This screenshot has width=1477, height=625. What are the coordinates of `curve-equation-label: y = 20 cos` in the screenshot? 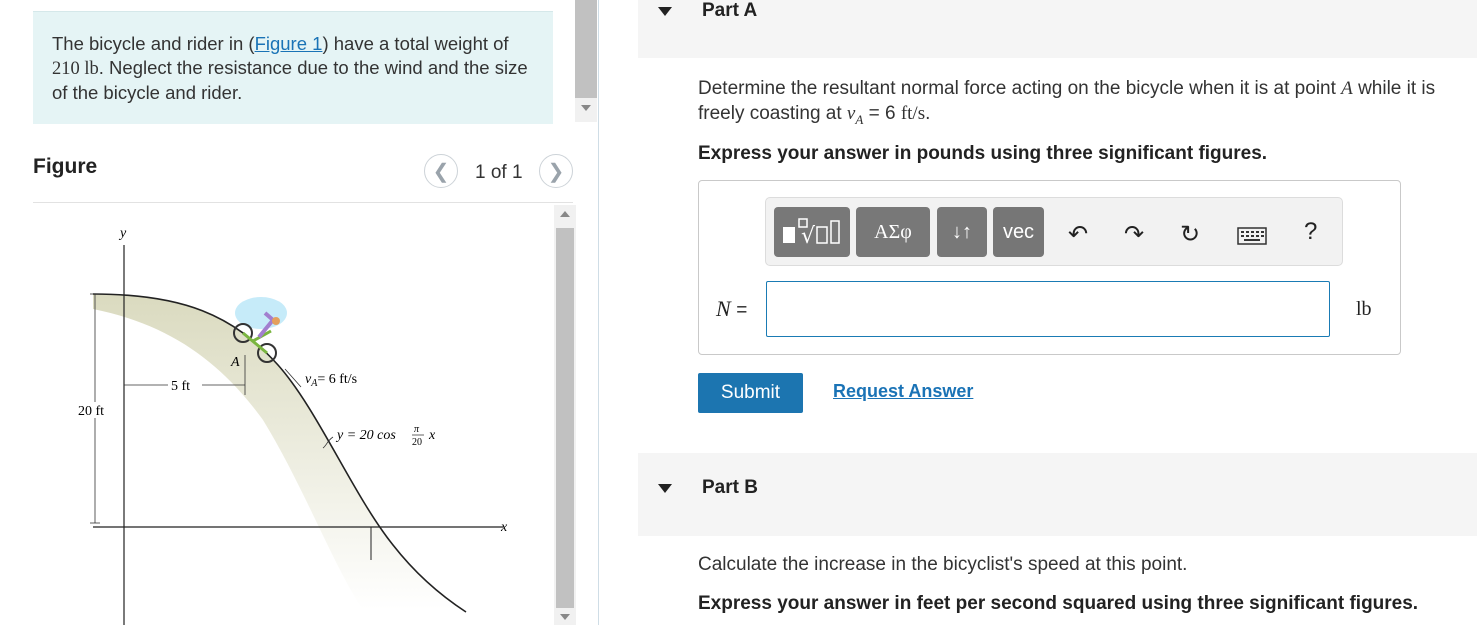 It's located at (365, 435).